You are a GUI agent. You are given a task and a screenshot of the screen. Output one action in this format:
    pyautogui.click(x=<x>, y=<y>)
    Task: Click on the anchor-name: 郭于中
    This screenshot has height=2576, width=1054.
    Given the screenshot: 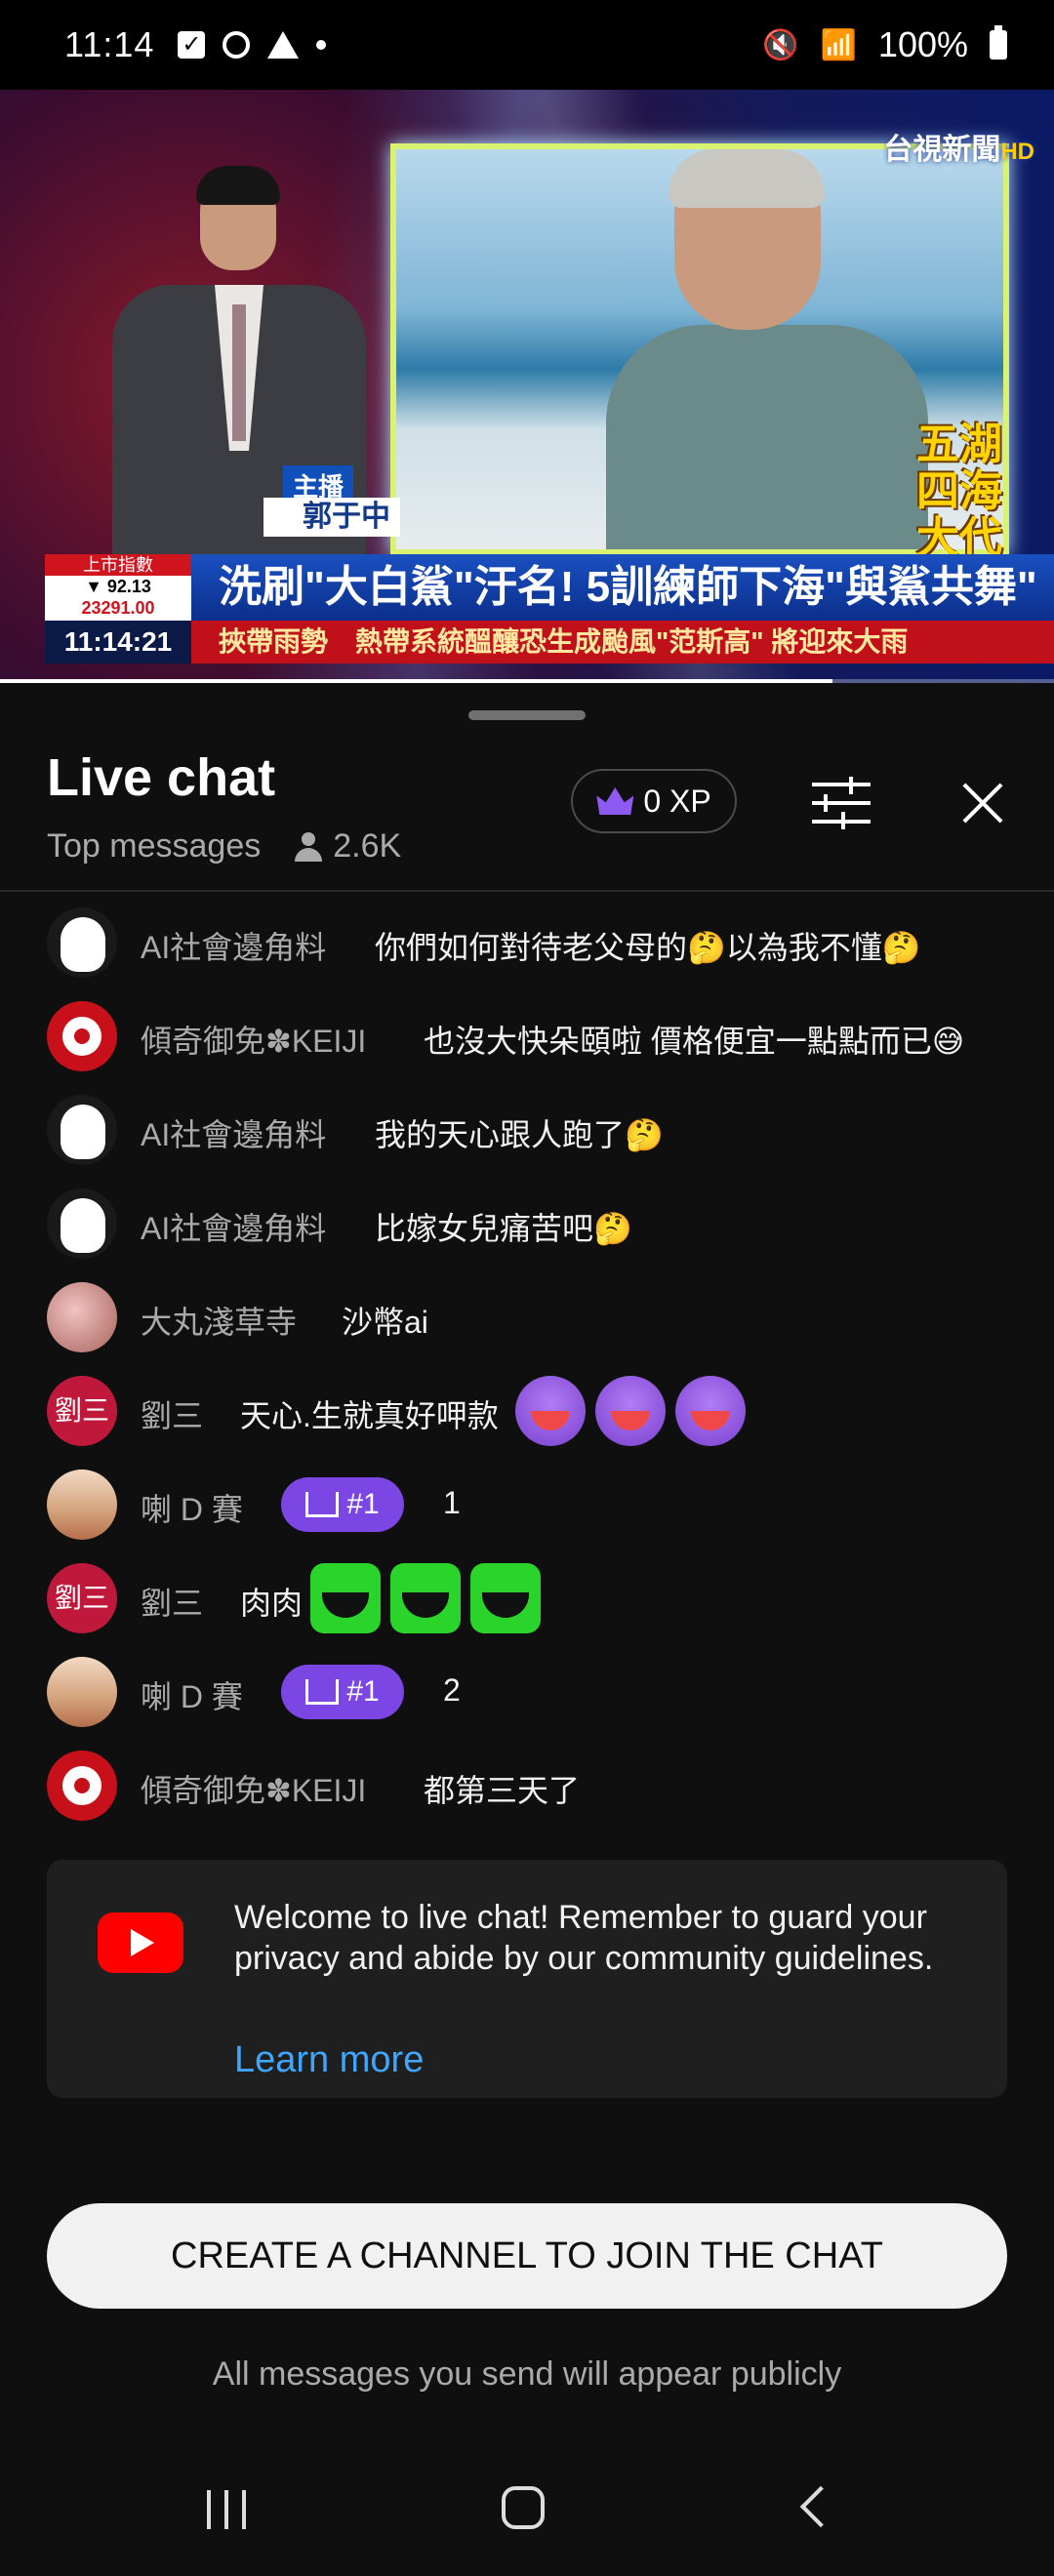 What is the action you would take?
    pyautogui.click(x=332, y=517)
    